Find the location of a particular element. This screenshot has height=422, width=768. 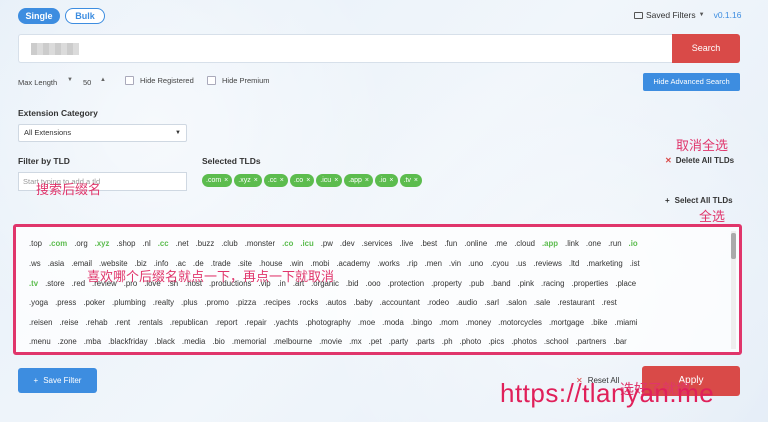

tld-option: .run is located at coordinates (614, 243).